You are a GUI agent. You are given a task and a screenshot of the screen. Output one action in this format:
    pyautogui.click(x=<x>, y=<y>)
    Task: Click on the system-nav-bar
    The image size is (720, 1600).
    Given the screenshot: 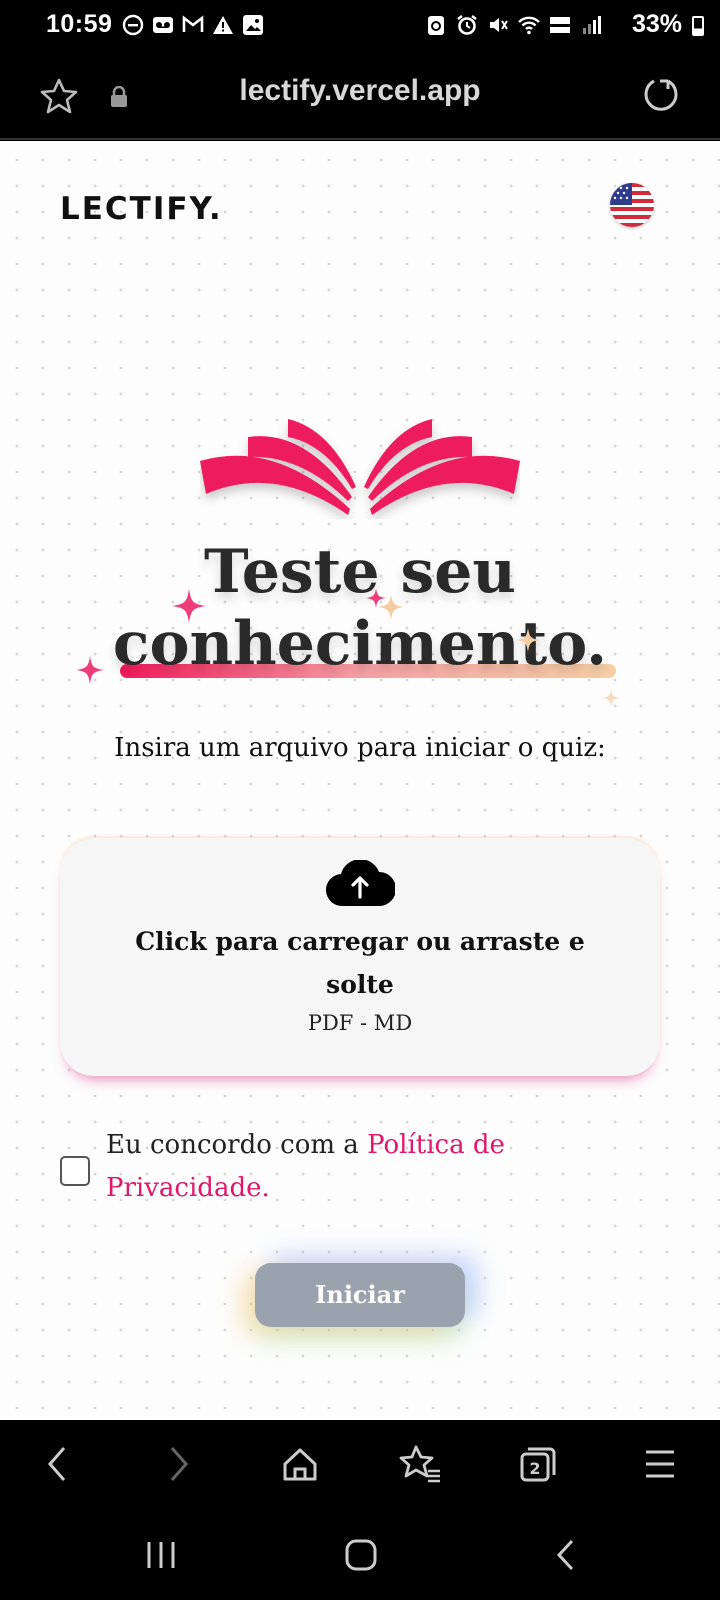 What is the action you would take?
    pyautogui.click(x=360, y=1555)
    